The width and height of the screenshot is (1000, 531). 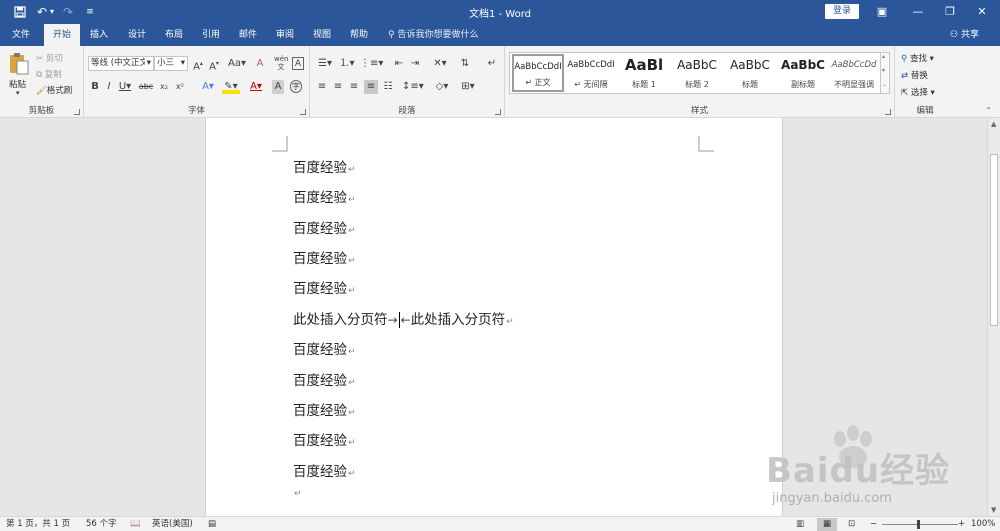 I want to click on font-launcher-icon, so click(x=303, y=112).